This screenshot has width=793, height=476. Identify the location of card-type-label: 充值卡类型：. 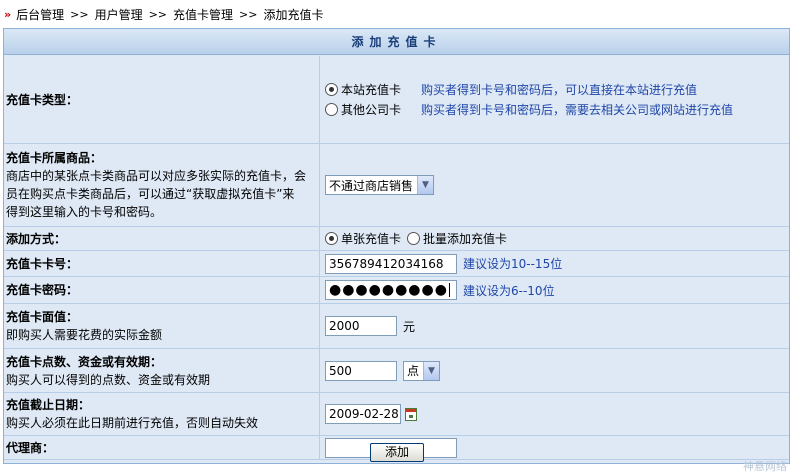
(42, 99).